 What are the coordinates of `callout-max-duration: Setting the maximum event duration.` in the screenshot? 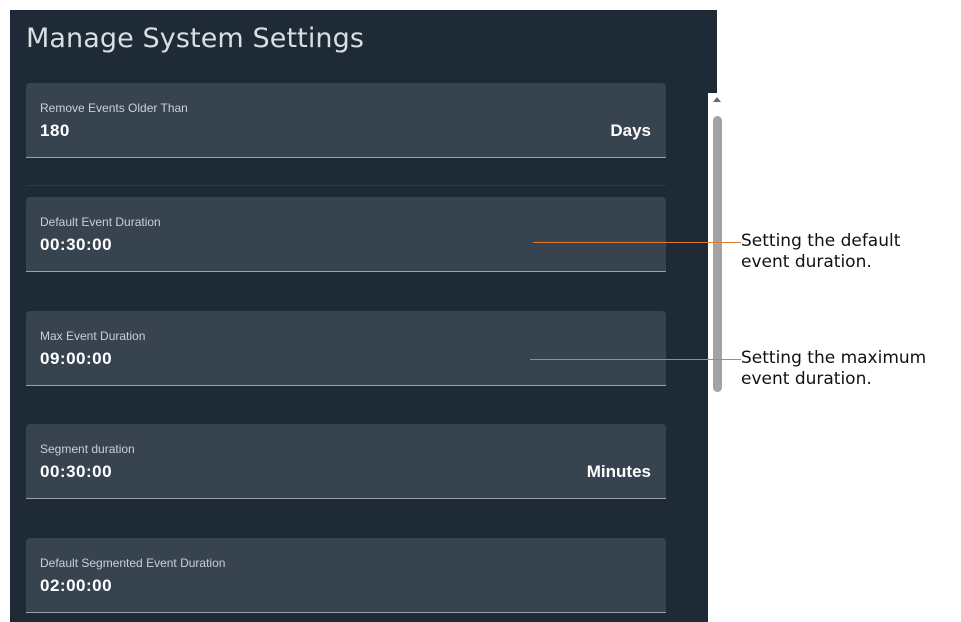 It's located at (833, 369).